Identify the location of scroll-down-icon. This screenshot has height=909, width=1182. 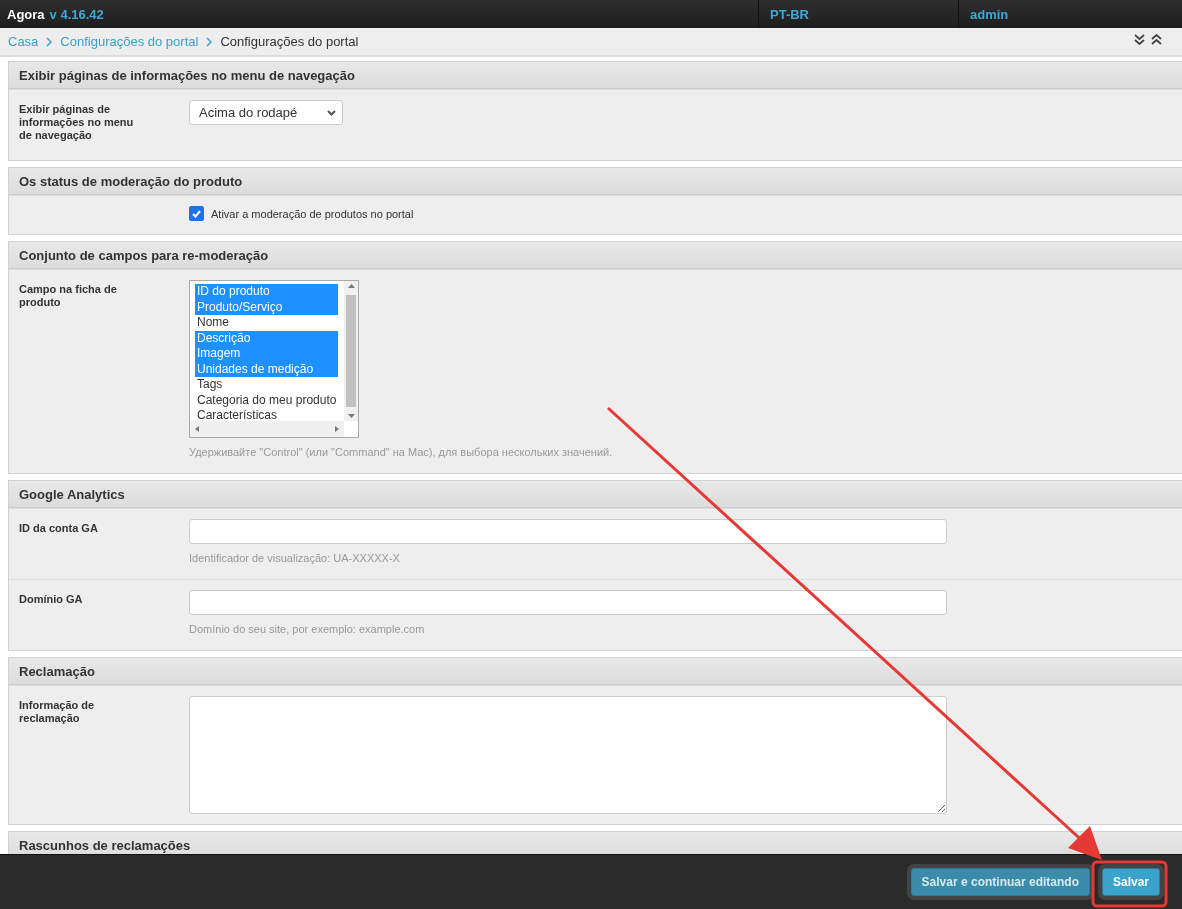
(351, 416).